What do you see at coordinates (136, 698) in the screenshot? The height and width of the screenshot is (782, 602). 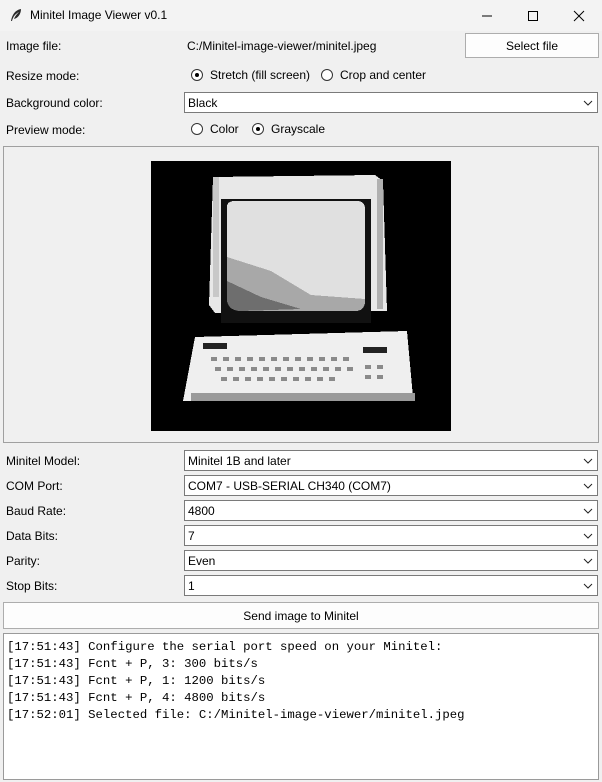 I see `log-line: [17:51:43] Fcnt + P, 4: 4800 bits/s` at bounding box center [136, 698].